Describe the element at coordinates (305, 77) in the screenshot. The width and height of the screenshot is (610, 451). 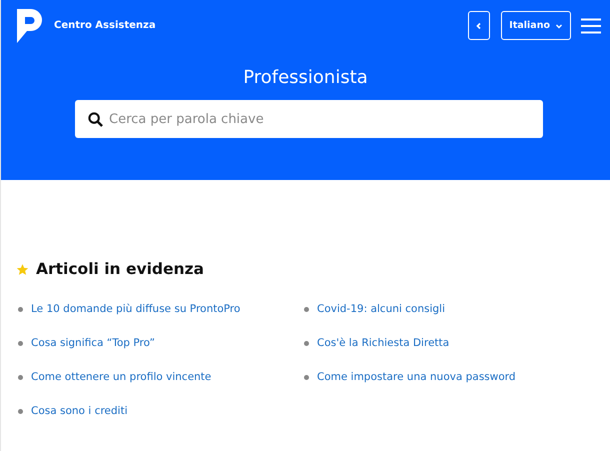
I see `page-title: Professionista` at that location.